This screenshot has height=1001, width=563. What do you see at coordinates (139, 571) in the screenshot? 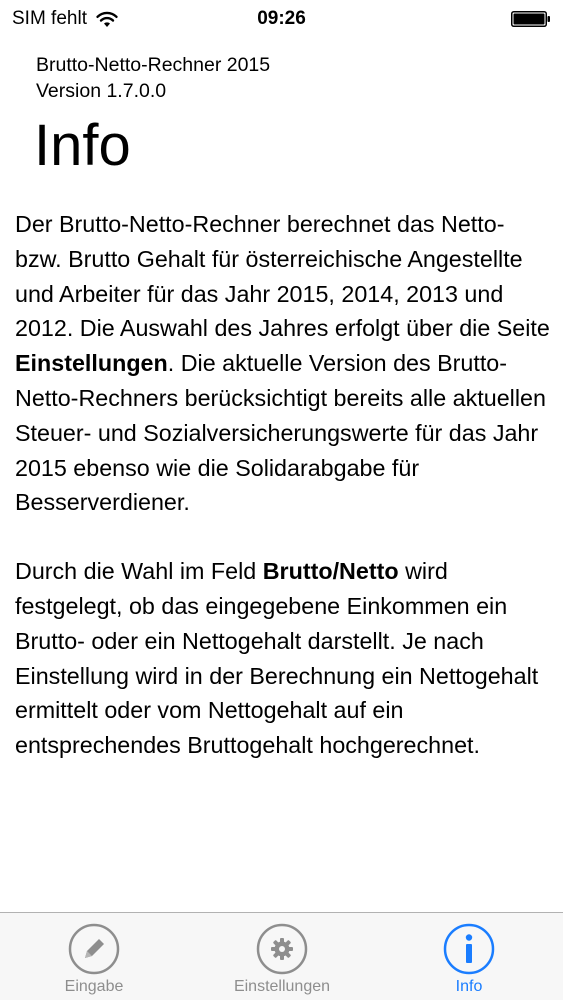
I see `info-paragraph-2-text-a: Durch die Wahl im Feld` at bounding box center [139, 571].